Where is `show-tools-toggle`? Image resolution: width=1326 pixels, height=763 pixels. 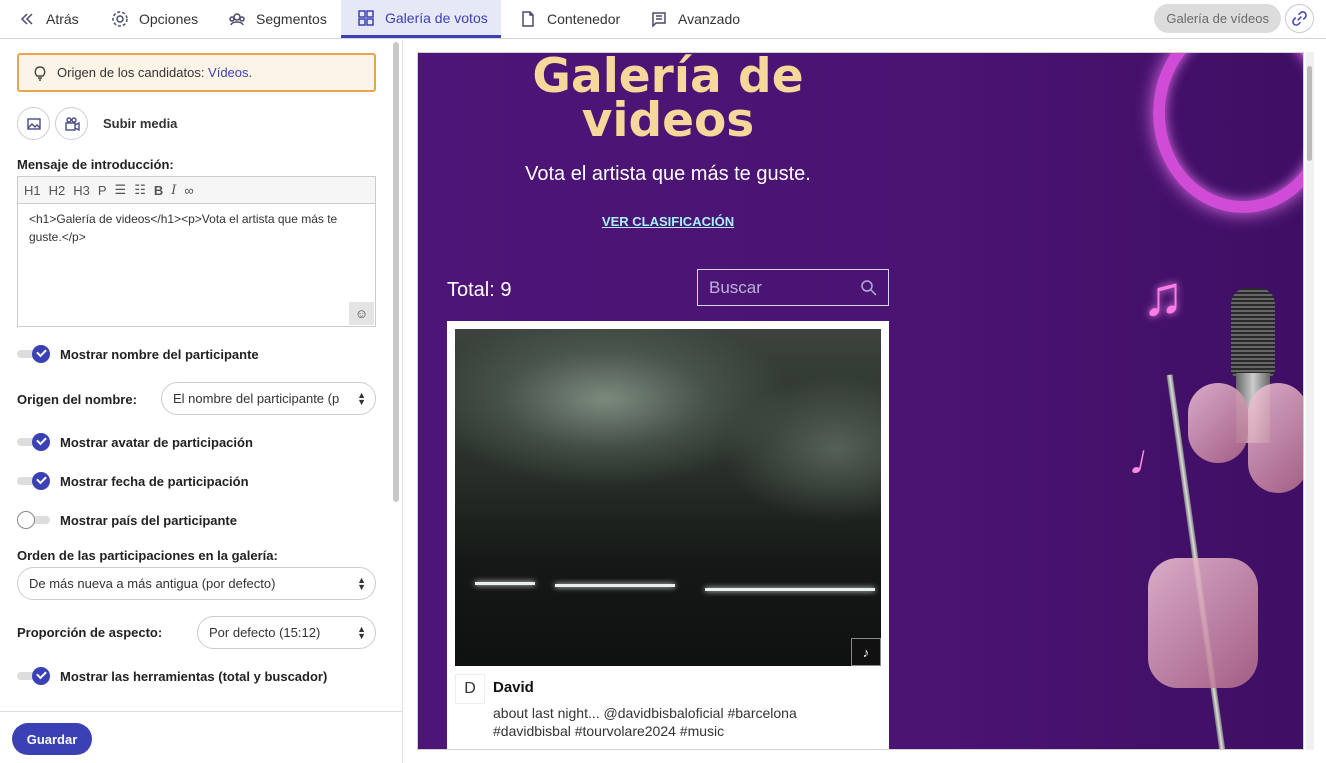
show-tools-toggle is located at coordinates (33, 676).